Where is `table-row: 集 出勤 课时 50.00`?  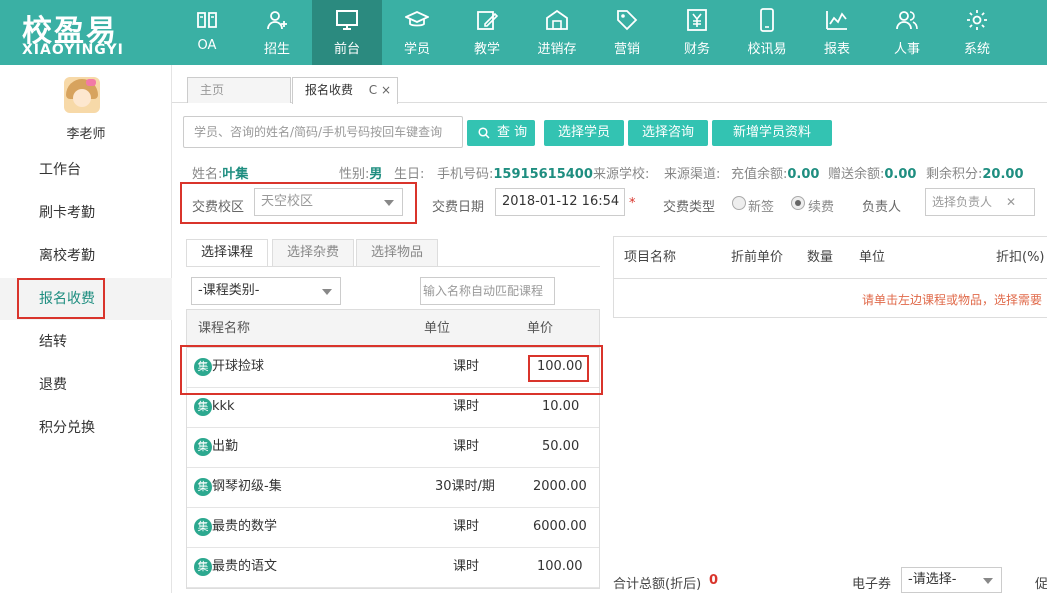
table-row: 集 出勤 课时 50.00 is located at coordinates (393, 448).